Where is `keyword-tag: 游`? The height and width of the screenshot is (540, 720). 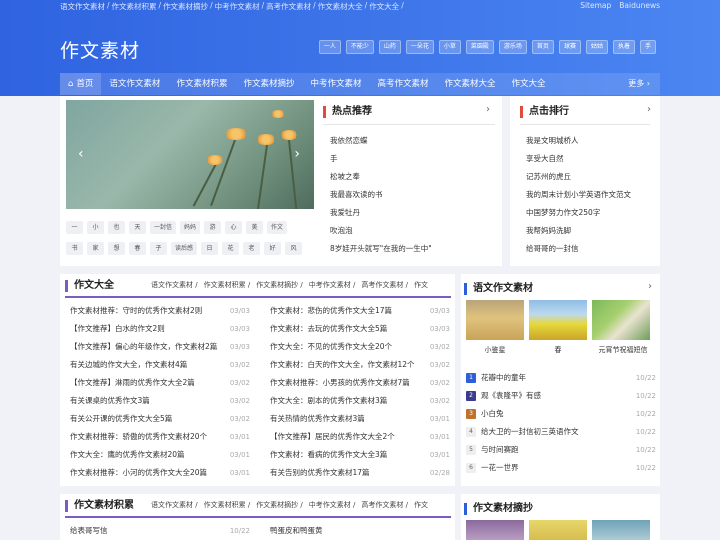 keyword-tag: 游 is located at coordinates (213, 227).